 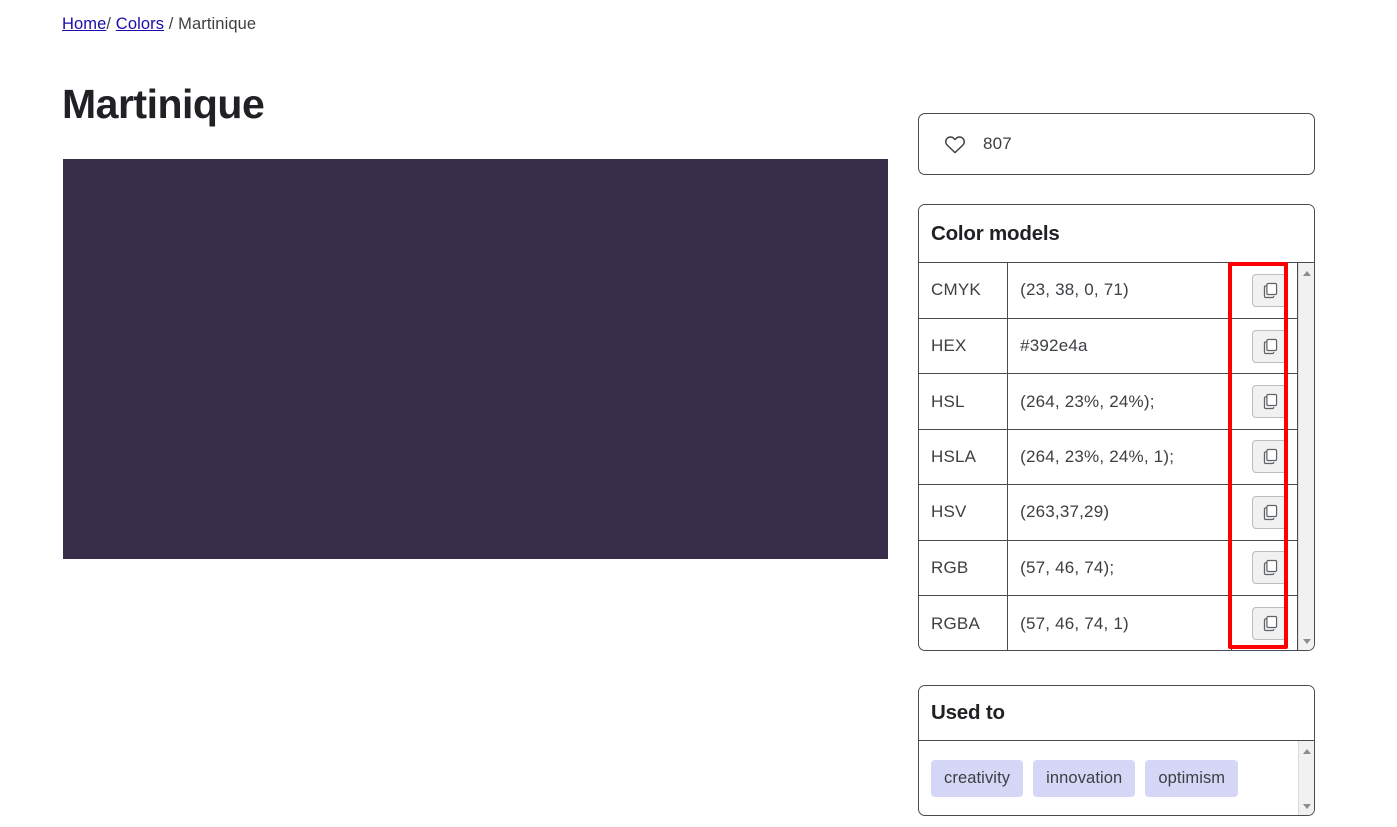 I want to click on table-row: HSLA (264, 23%, 24%, 1);, so click(x=1109, y=457).